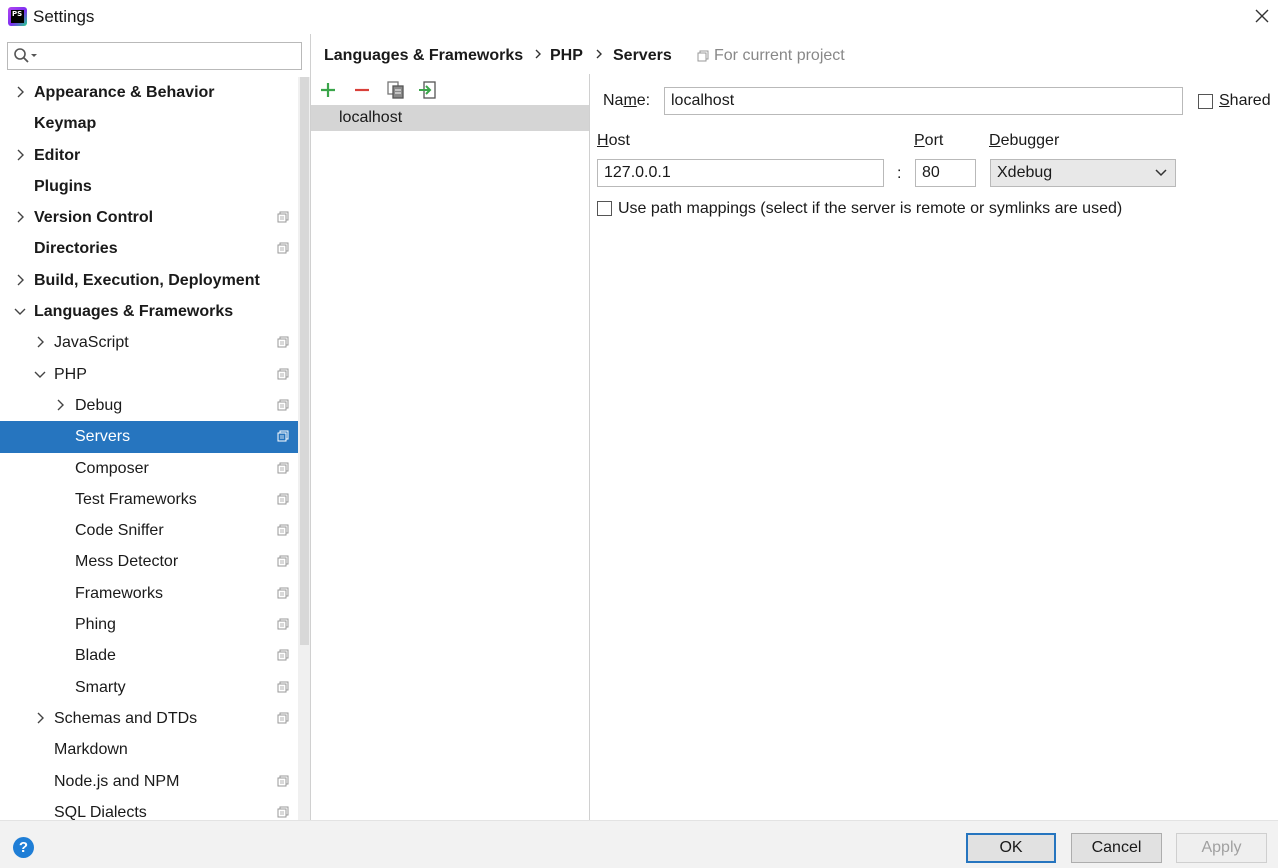  I want to click on tree-item-servers: Servers, so click(155, 437).